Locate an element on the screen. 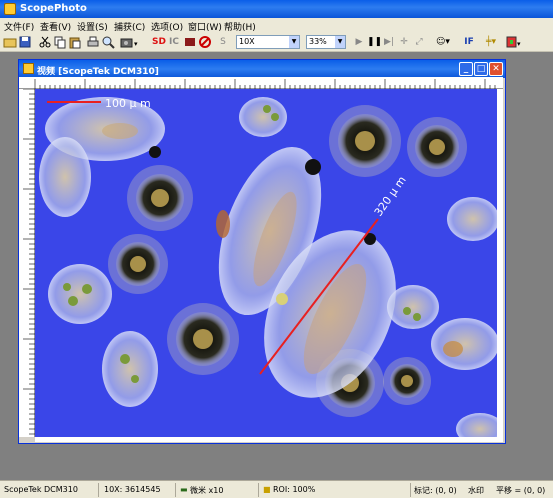  ruler-right is located at coordinates (500, 263).